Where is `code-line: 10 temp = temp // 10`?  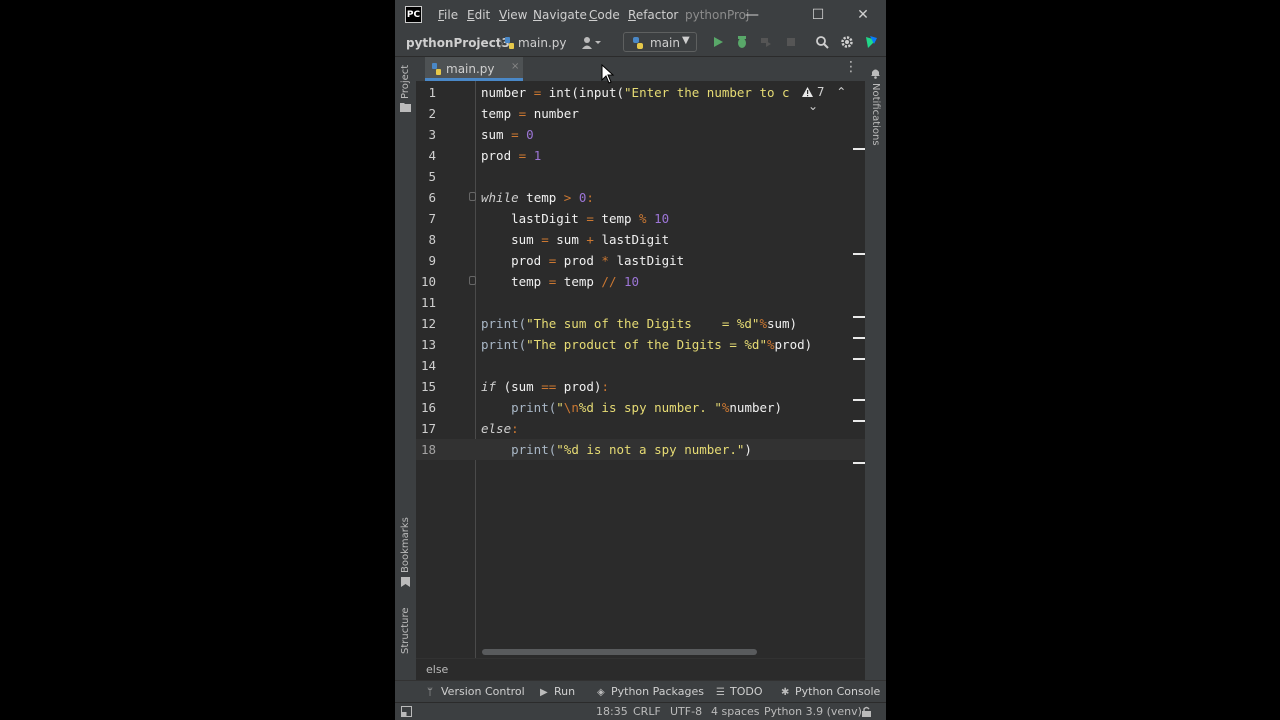 code-line: 10 temp = temp // 10 is located at coordinates (640, 281).